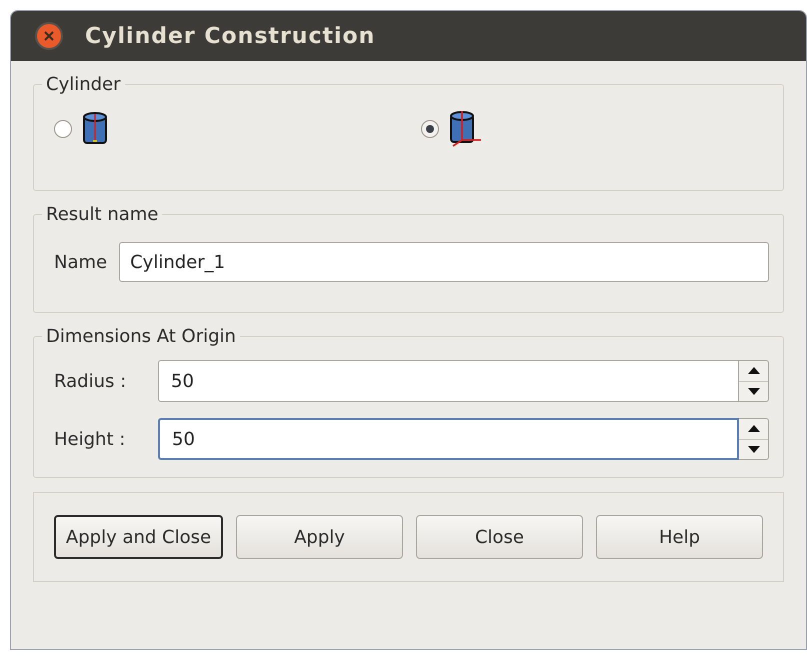  I want to click on close-button, so click(49, 36).